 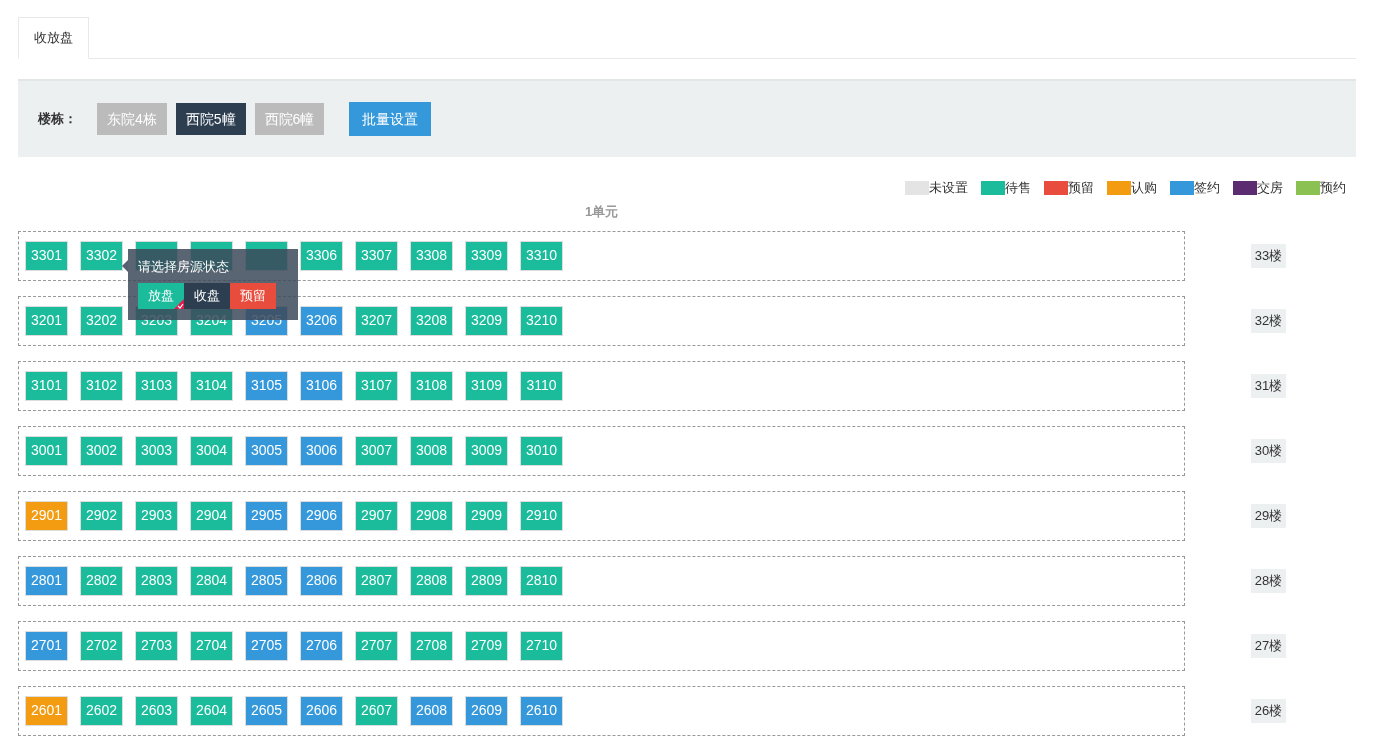 What do you see at coordinates (210, 119) in the screenshot?
I see `building-button: 西院5幢` at bounding box center [210, 119].